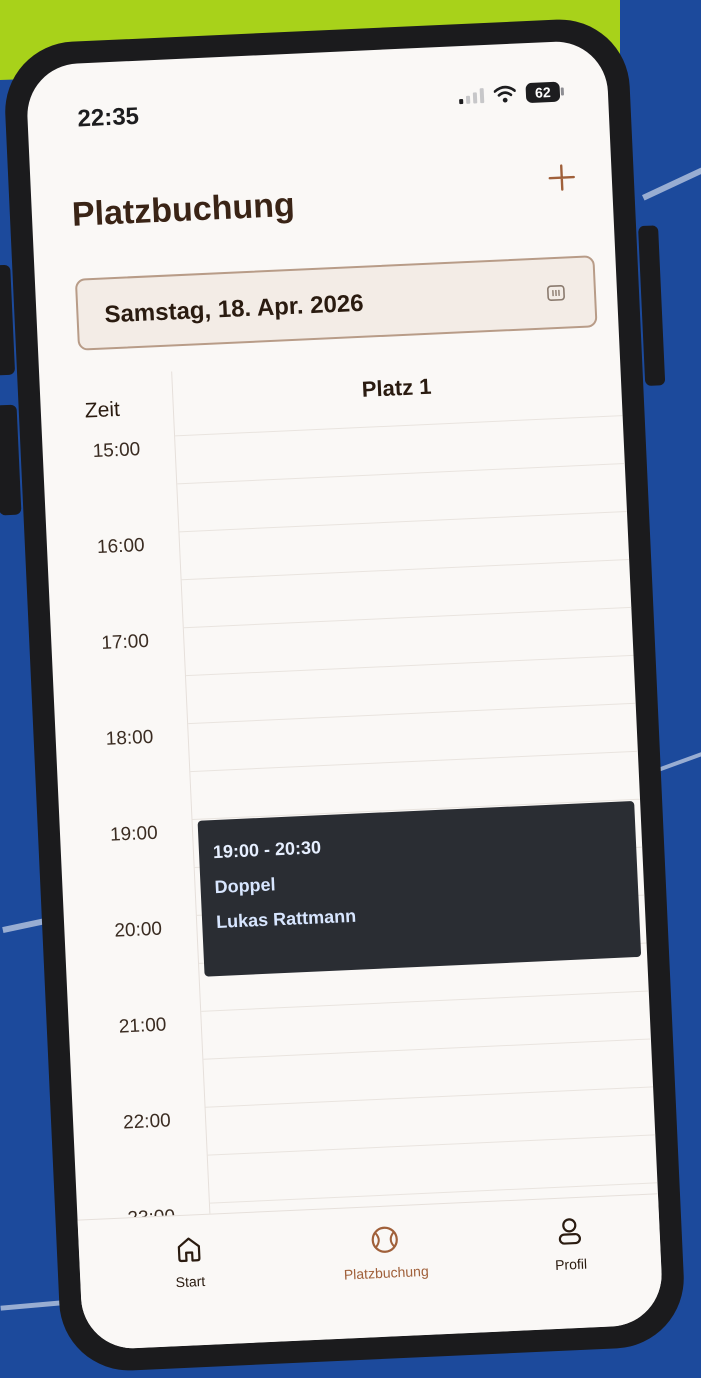  What do you see at coordinates (562, 178) in the screenshot?
I see `add-icon` at bounding box center [562, 178].